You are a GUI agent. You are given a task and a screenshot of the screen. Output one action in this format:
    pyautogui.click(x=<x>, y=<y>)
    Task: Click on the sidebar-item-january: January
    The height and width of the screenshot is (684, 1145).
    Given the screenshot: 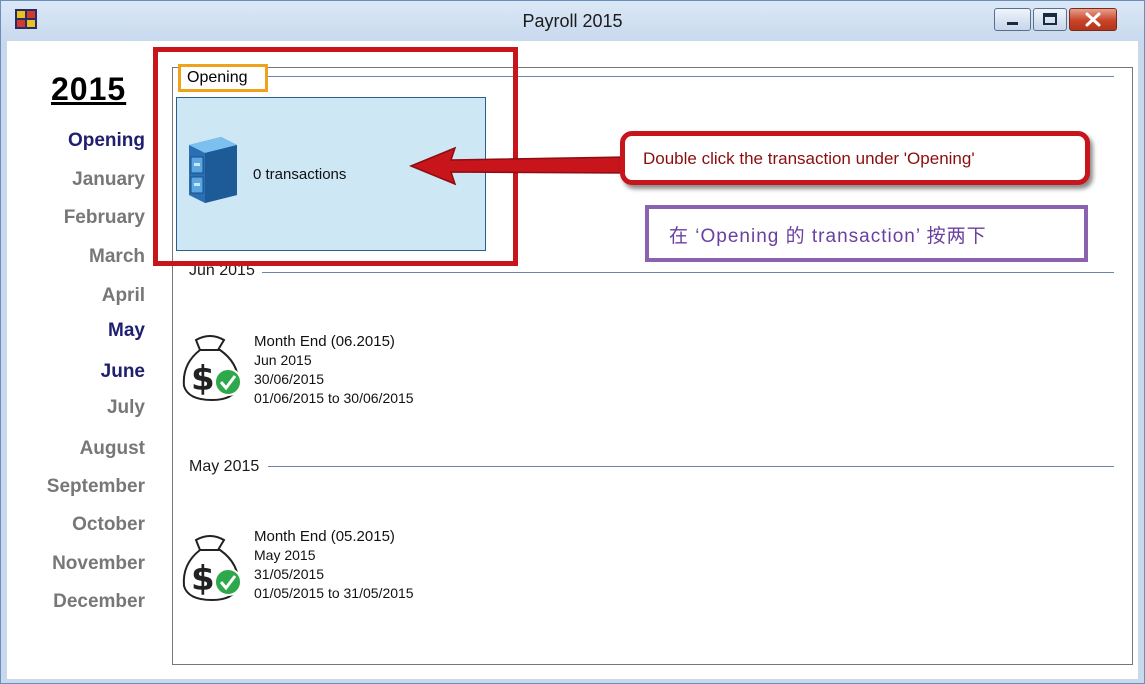 What is the action you would take?
    pyautogui.click(x=108, y=180)
    